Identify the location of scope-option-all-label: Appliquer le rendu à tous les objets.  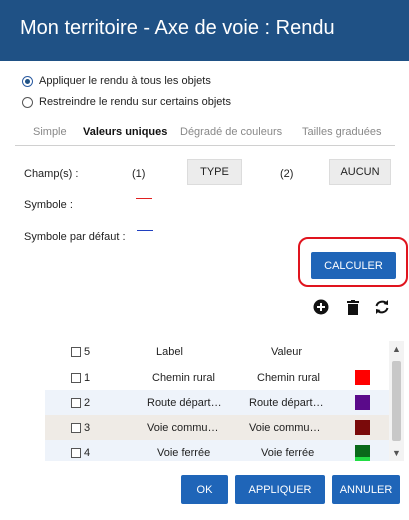
(125, 81).